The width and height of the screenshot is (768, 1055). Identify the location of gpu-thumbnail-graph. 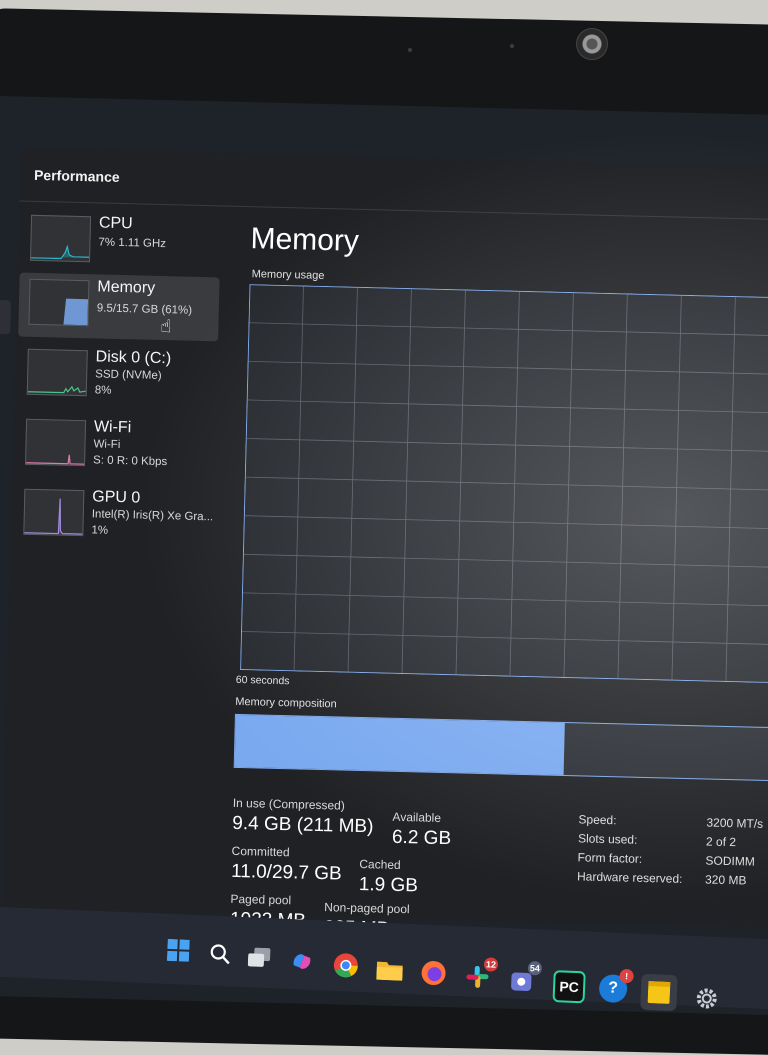
(54, 512).